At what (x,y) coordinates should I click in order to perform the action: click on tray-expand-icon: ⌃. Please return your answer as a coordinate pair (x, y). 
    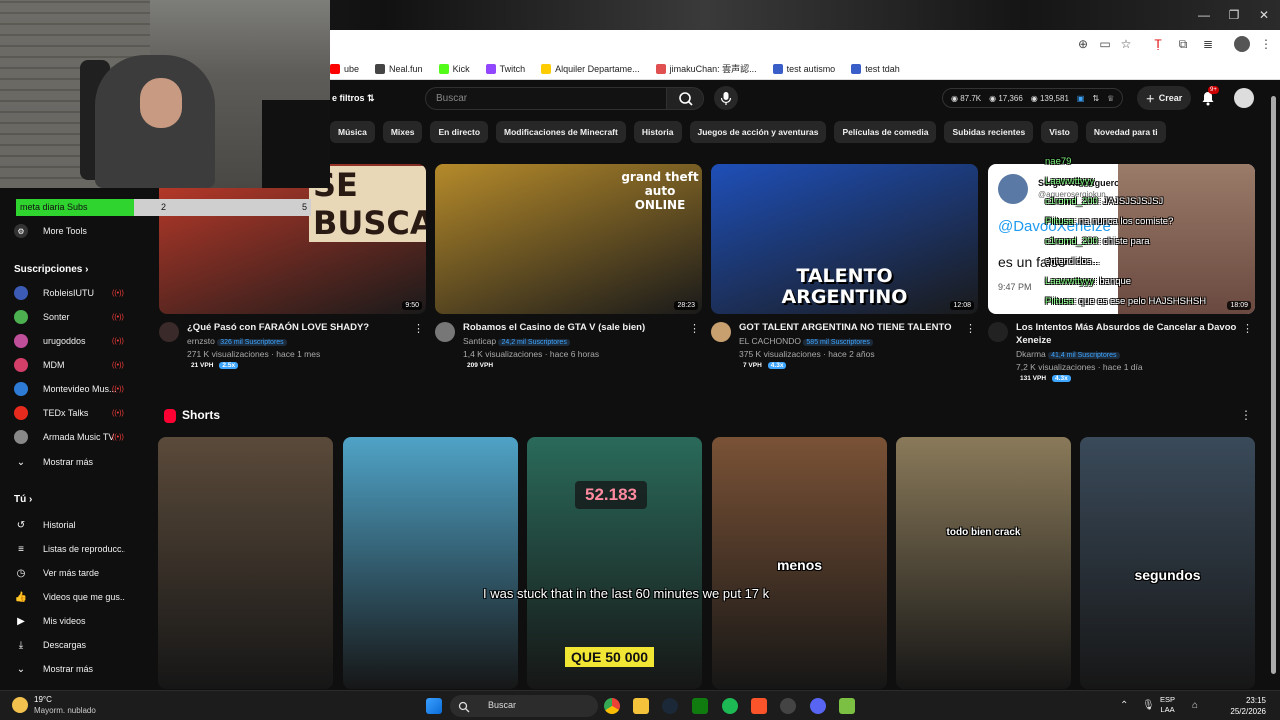
    Looking at the image, I should click on (1124, 705).